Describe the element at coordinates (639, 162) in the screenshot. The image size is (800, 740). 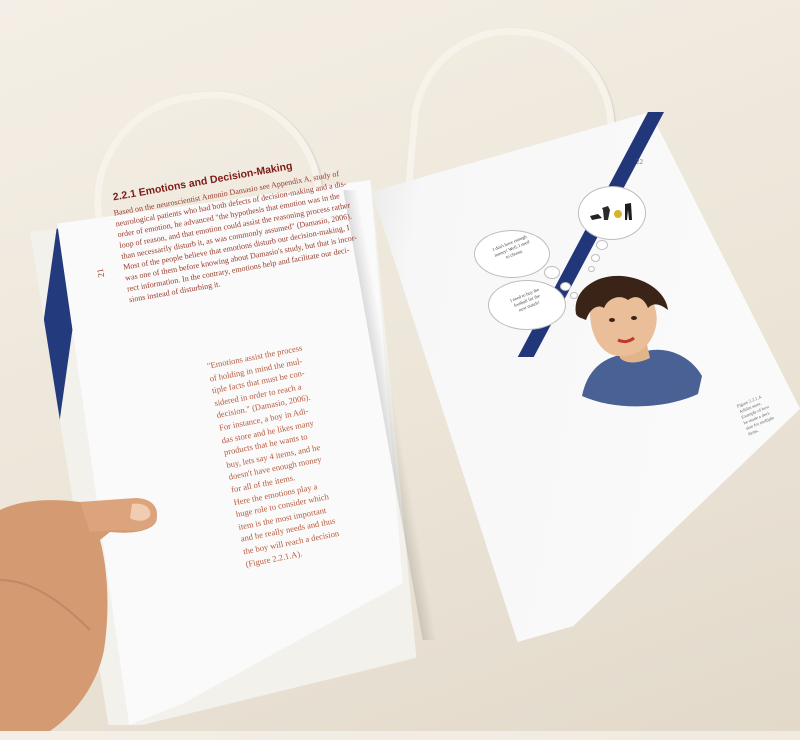
I see `right-page-number: 22` at that location.